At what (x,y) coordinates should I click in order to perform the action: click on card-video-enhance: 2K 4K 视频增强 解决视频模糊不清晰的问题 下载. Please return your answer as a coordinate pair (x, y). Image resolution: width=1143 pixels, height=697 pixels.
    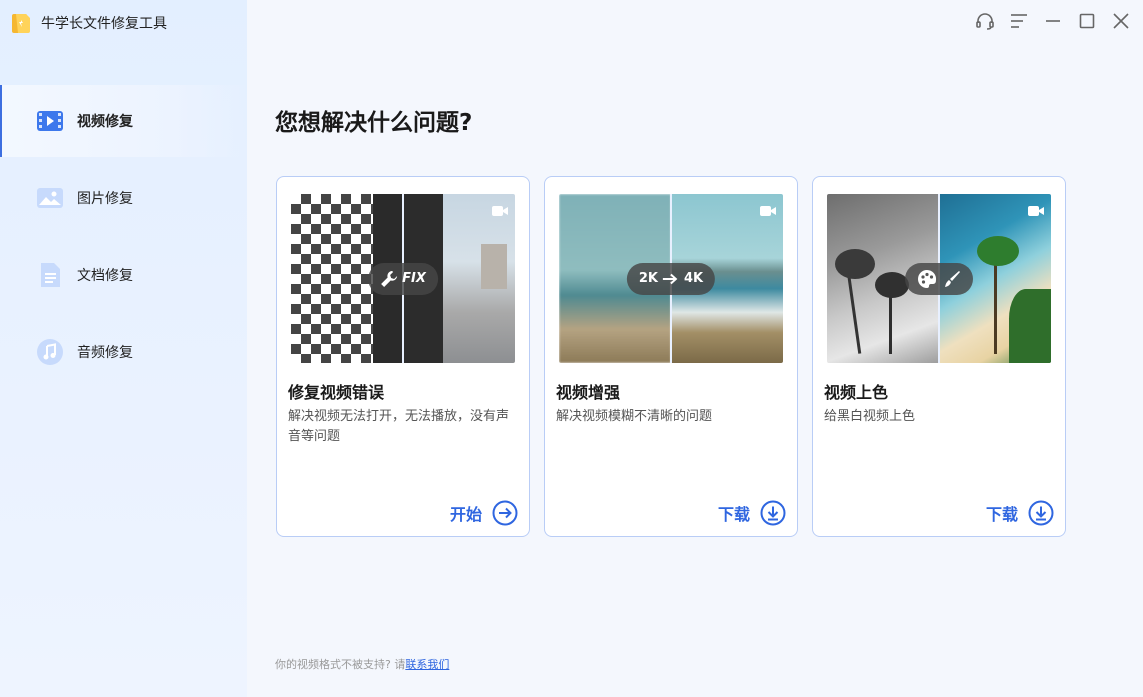
    Looking at the image, I should click on (671, 356).